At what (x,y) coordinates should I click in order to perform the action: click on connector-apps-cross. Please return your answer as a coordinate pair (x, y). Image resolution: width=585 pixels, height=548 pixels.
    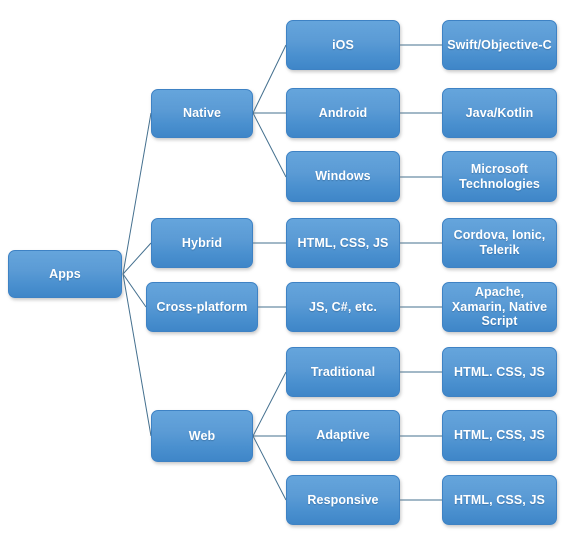
    Looking at the image, I should click on (134, 290).